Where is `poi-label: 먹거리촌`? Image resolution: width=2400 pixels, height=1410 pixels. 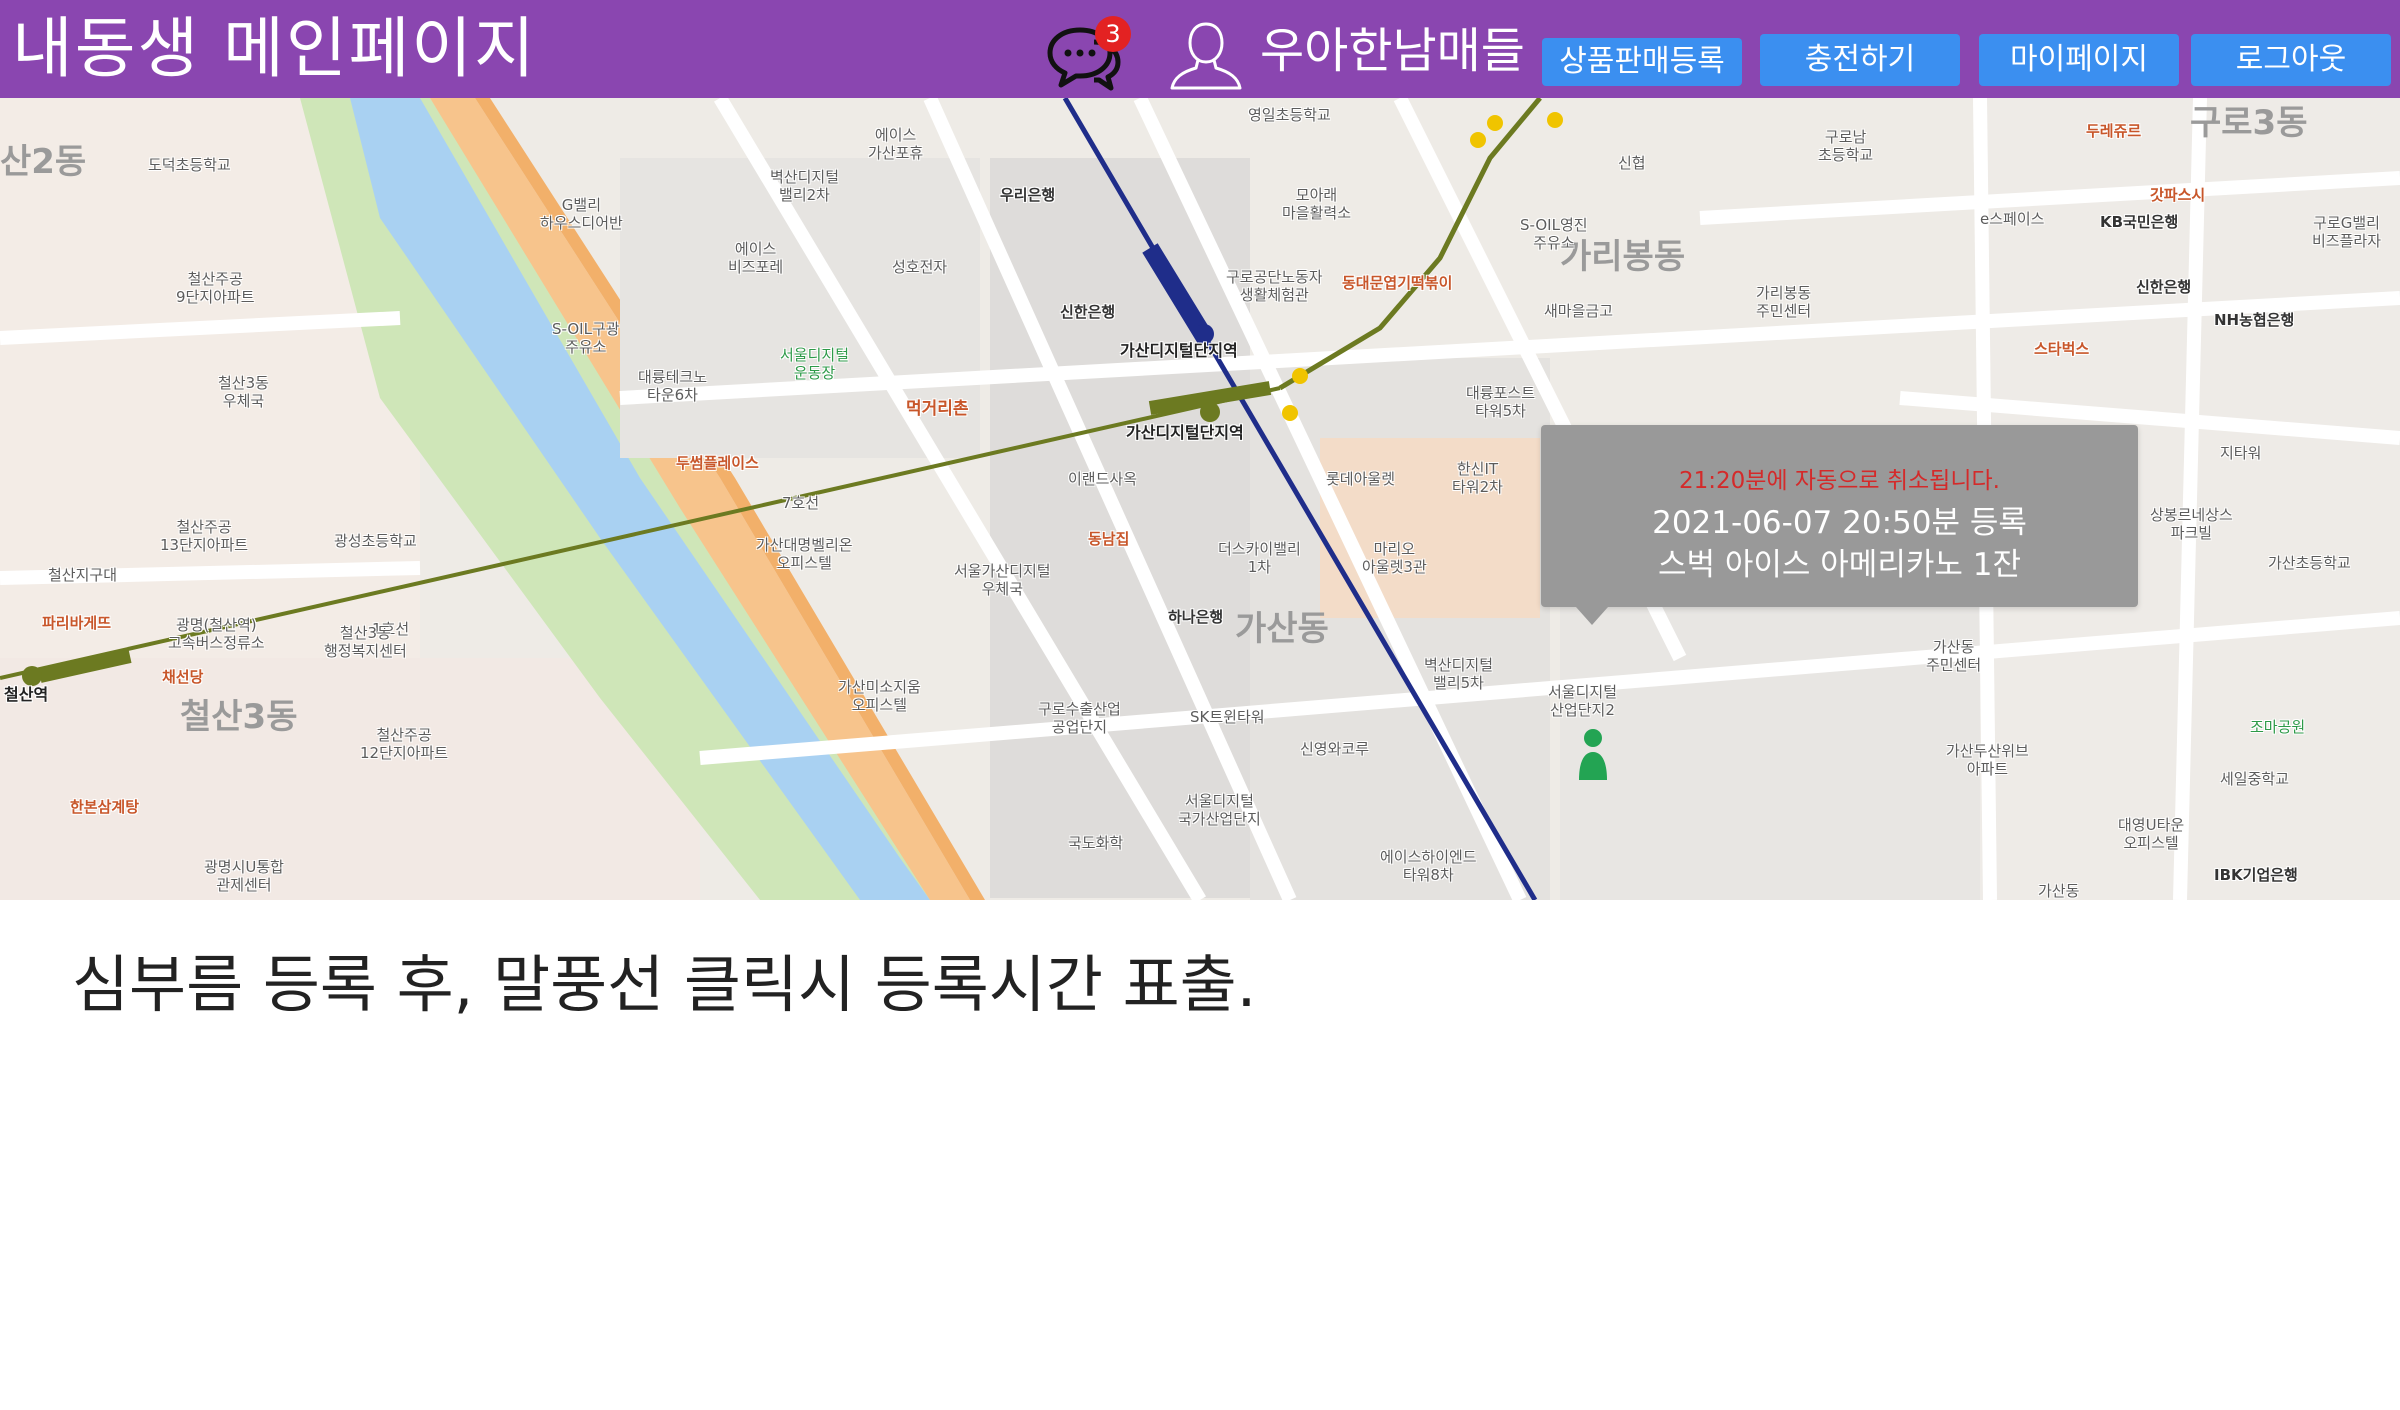 poi-label: 먹거리촌 is located at coordinates (937, 409).